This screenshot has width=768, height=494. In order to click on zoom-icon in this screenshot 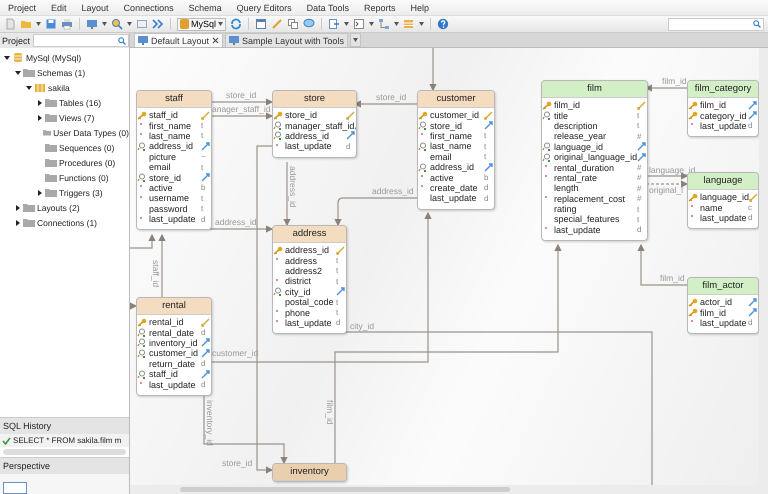, I will do `click(117, 24)`.